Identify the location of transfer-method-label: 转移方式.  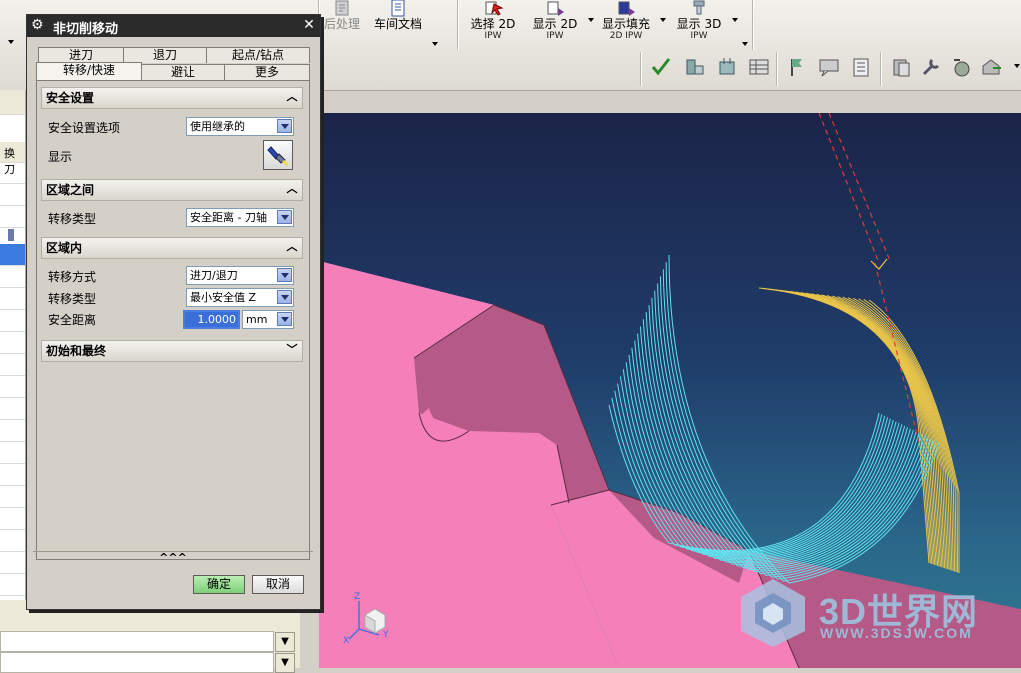
(72, 277).